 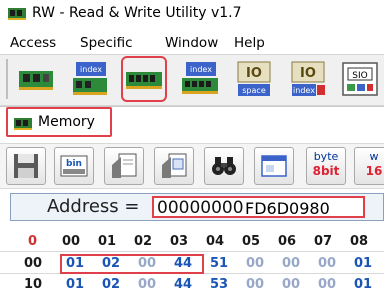 What do you see at coordinates (374, 156) in the screenshot?
I see `word-button-line1: w` at bounding box center [374, 156].